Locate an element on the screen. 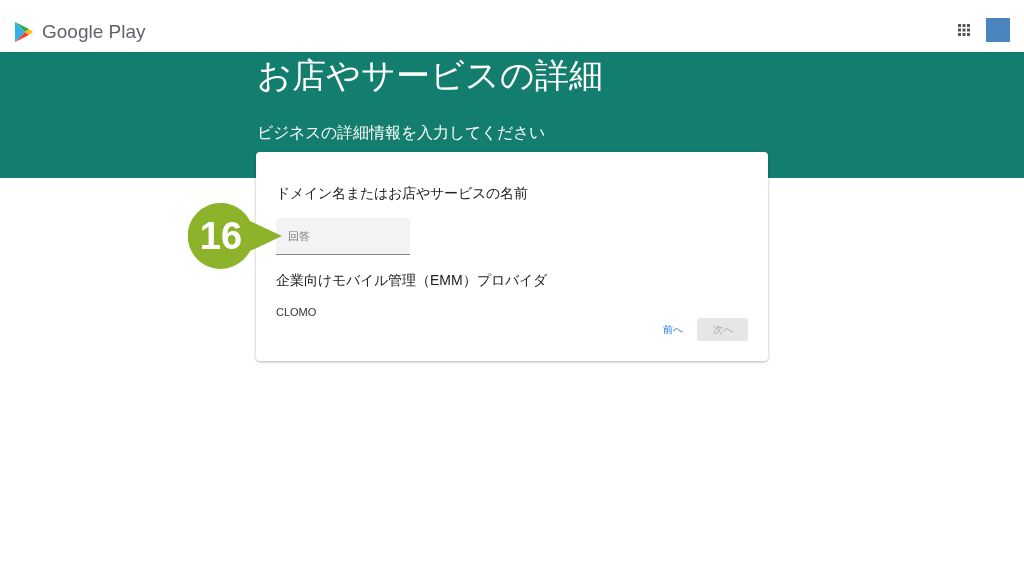 This screenshot has height=576, width=1024. field-value: CLOMO is located at coordinates (297, 312).